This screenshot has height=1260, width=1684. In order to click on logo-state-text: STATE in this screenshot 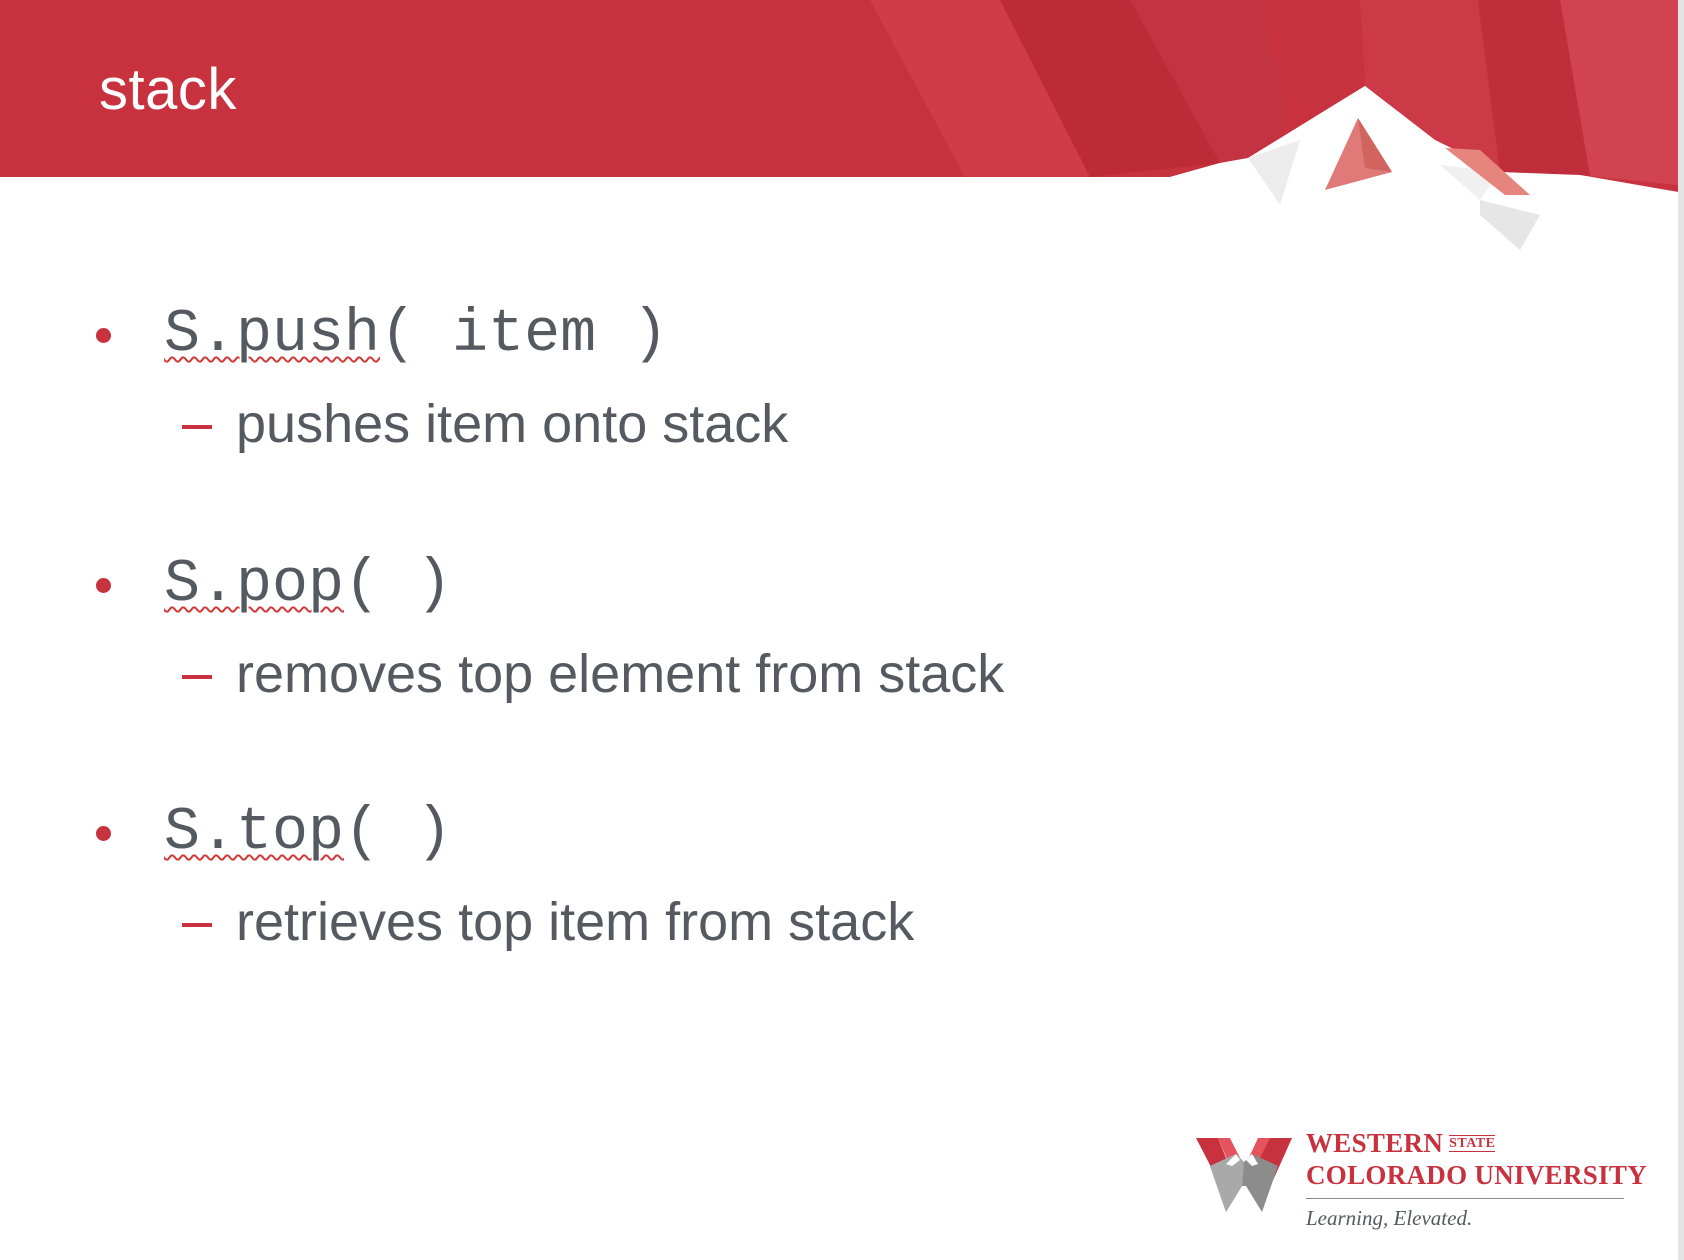, I will do `click(1472, 1143)`.